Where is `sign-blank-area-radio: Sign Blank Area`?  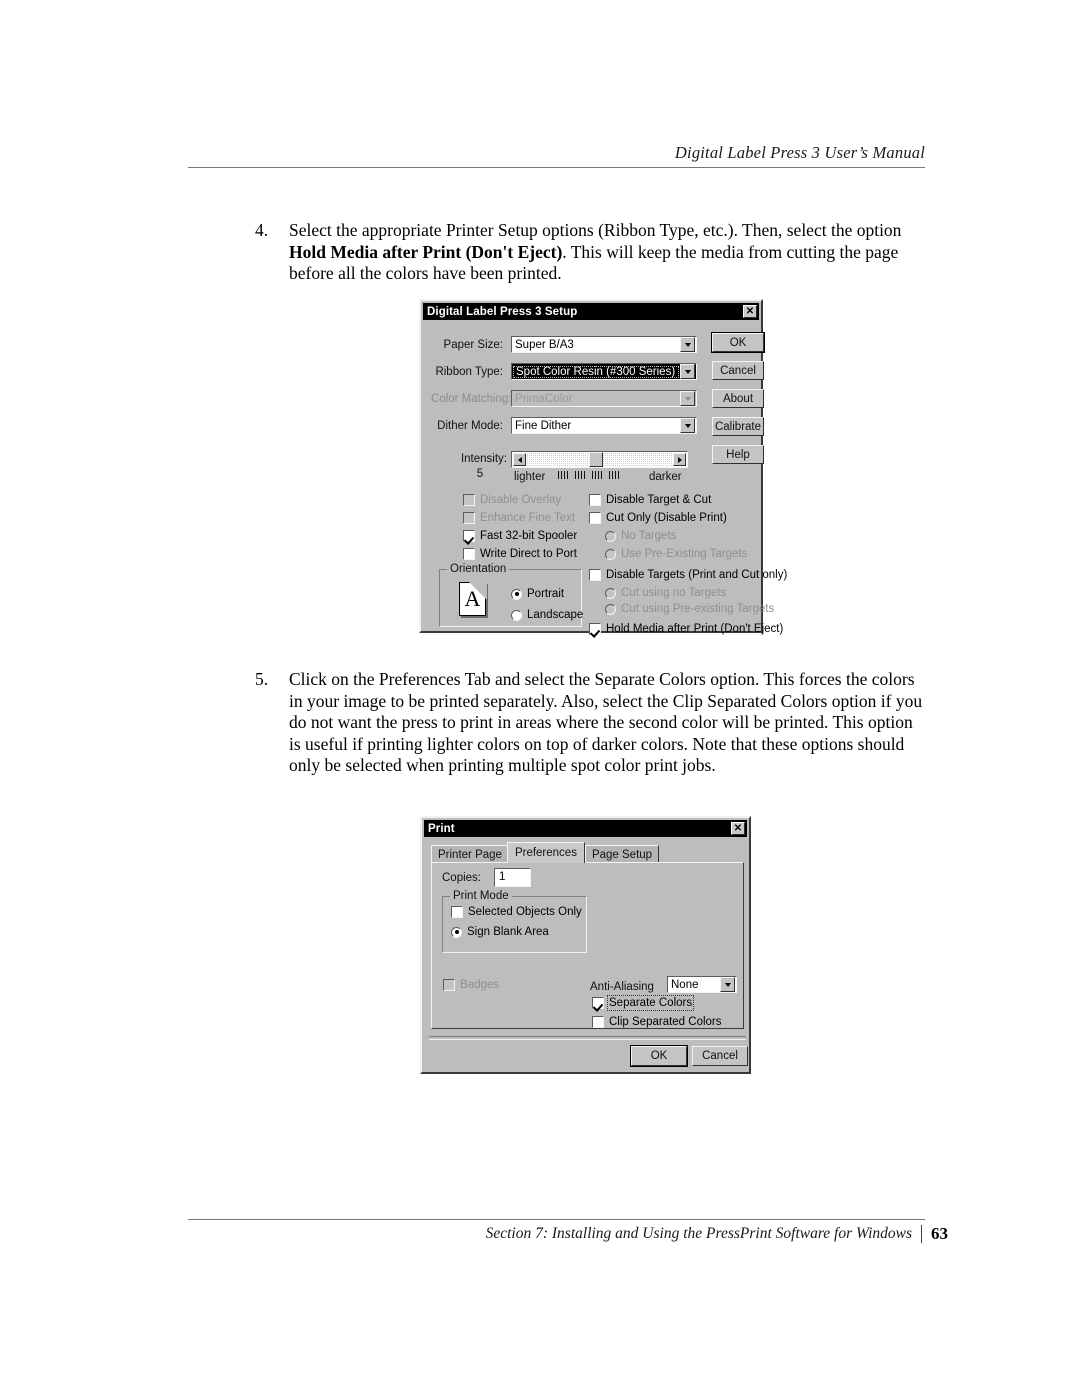
sign-blank-area-radio: Sign Blank Area is located at coordinates (500, 932).